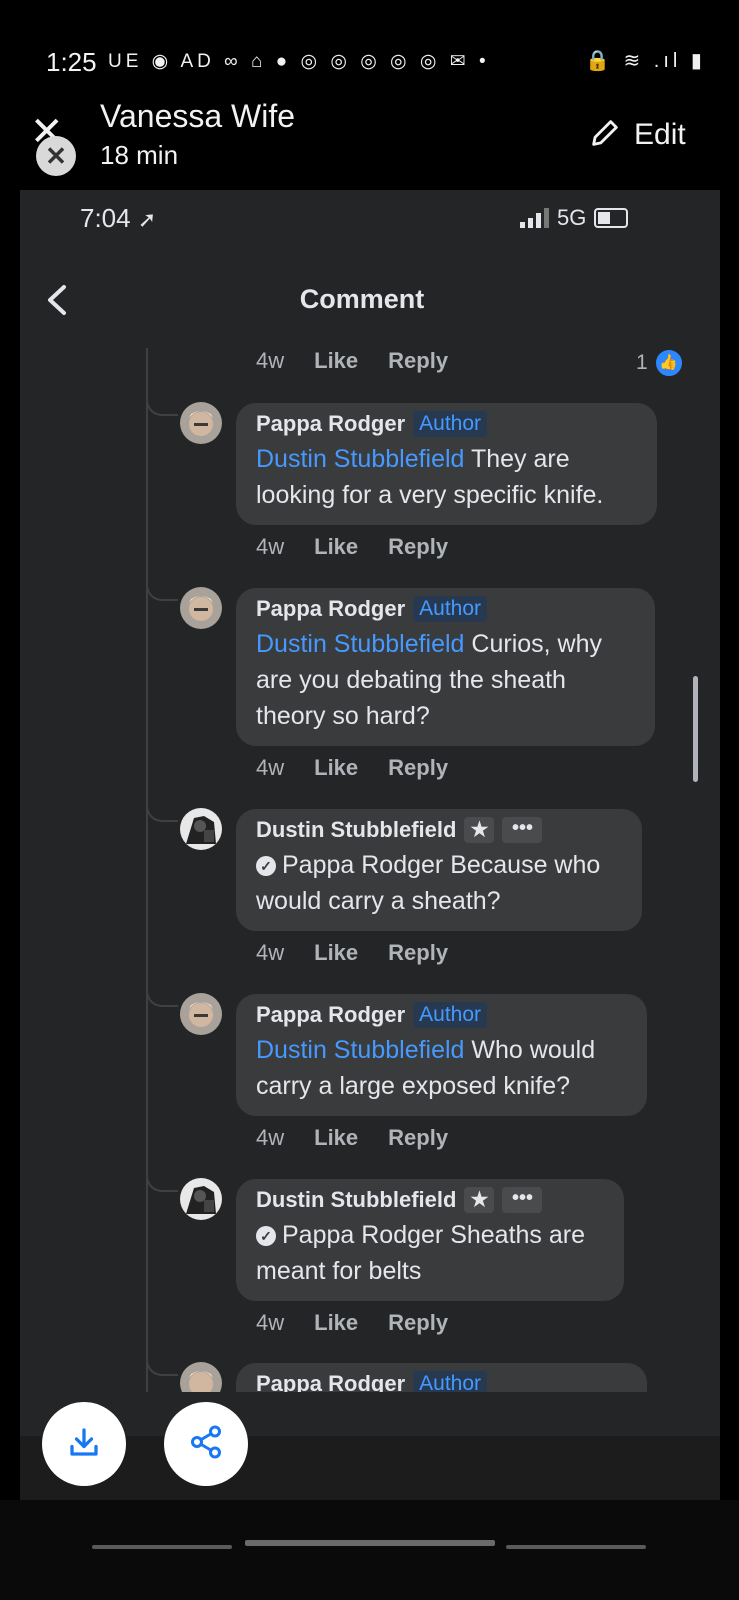 The width and height of the screenshot is (739, 1600). What do you see at coordinates (576, 1547) in the screenshot?
I see `nav-back` at bounding box center [576, 1547].